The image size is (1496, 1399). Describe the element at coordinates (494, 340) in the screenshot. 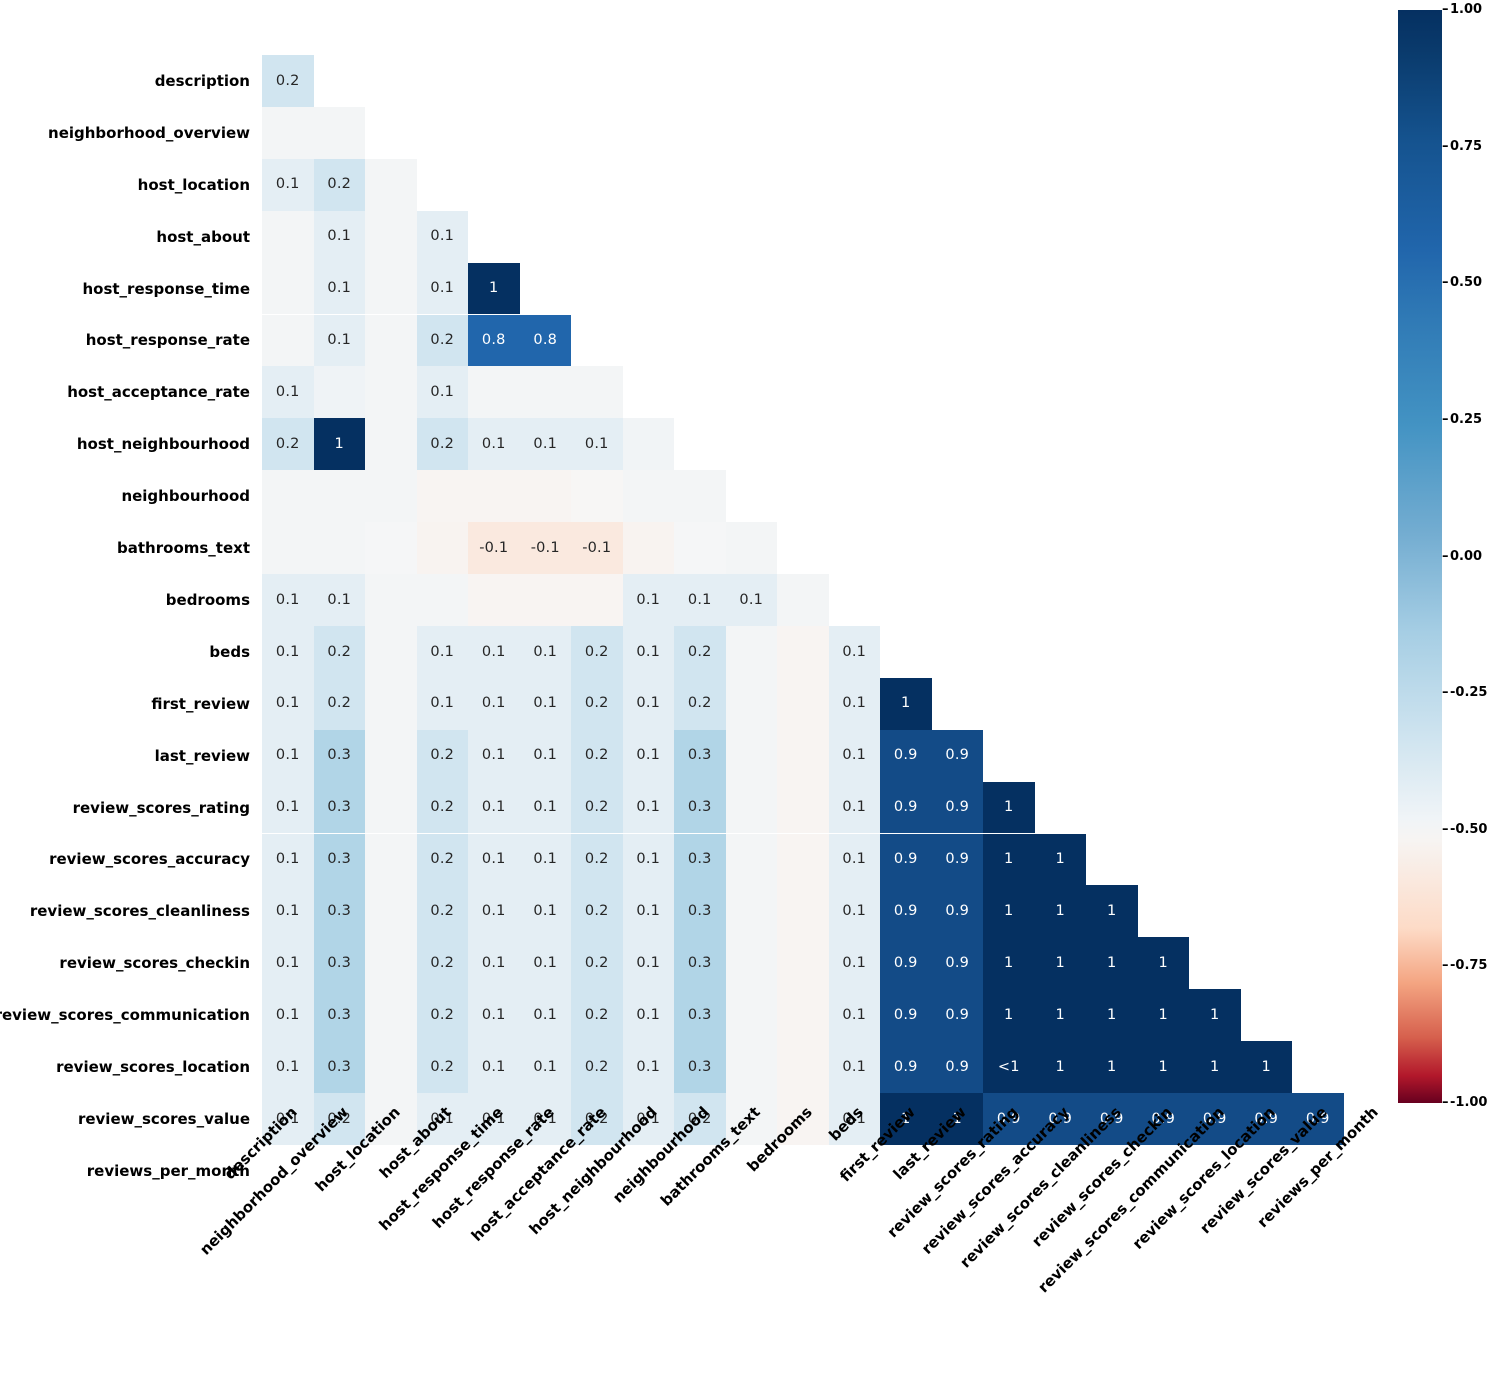

I see `heatmap-cell: 0.8` at that location.